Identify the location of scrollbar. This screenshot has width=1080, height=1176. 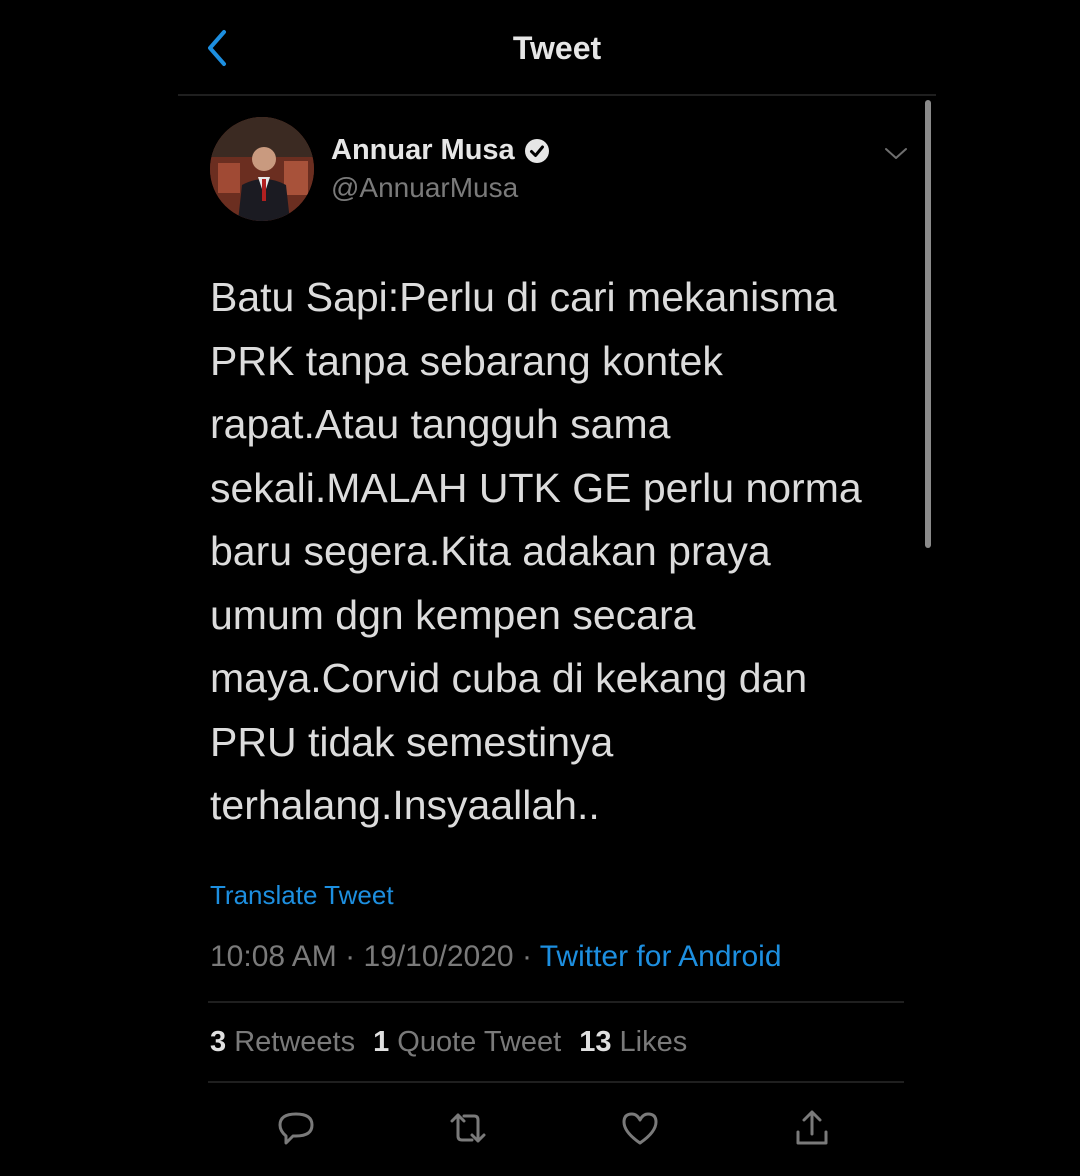
(928, 324).